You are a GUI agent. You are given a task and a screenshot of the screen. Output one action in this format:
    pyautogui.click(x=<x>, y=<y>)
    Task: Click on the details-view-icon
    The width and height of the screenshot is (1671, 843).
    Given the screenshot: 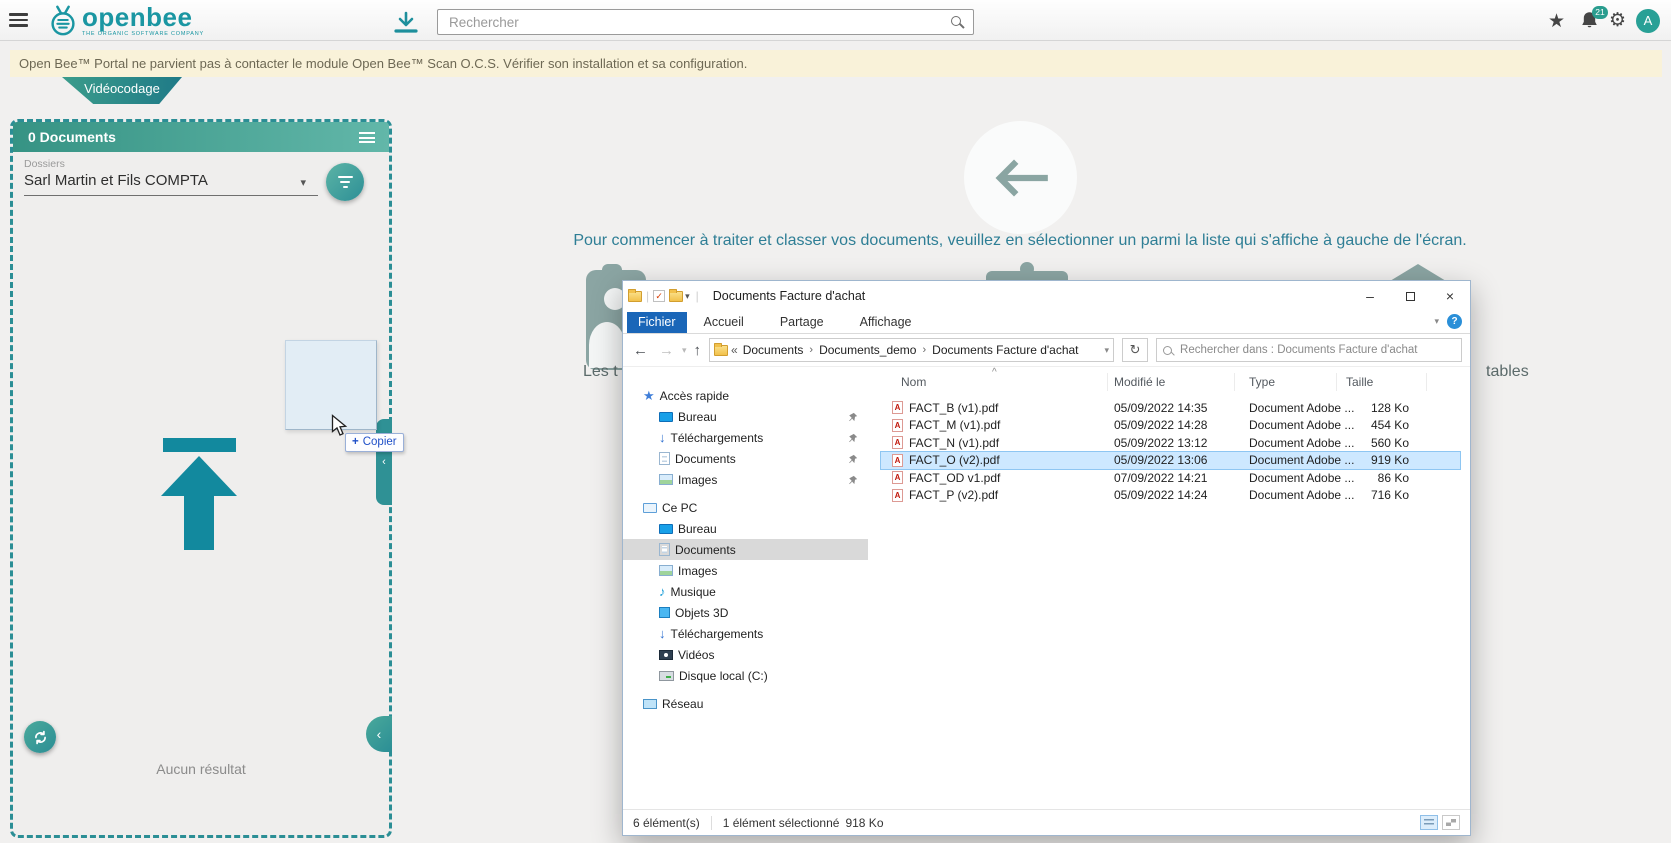 What is the action you would take?
    pyautogui.click(x=1429, y=822)
    